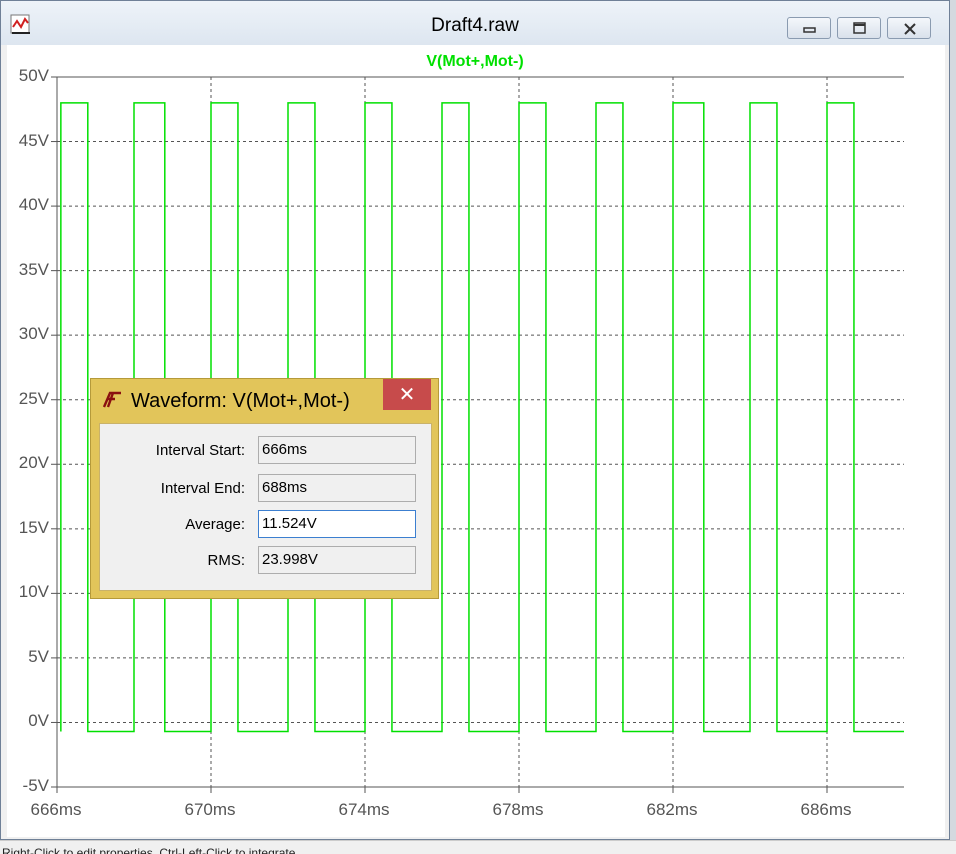 The height and width of the screenshot is (854, 956). What do you see at coordinates (518, 810) in the screenshot?
I see `x-tick-label: 678ms` at bounding box center [518, 810].